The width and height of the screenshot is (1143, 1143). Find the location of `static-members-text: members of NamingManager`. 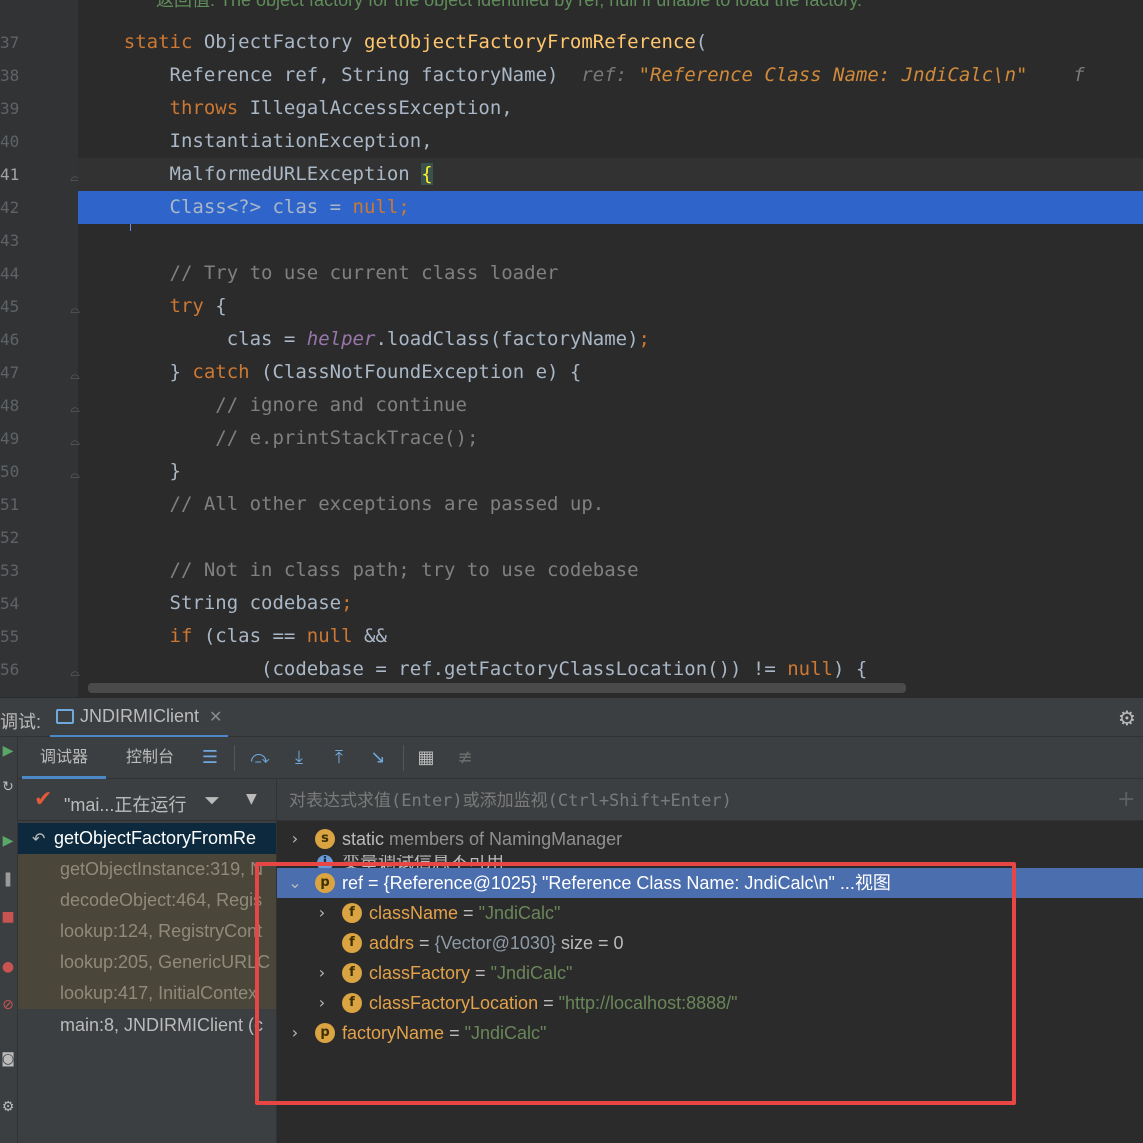

static-members-text: members of NamingManager is located at coordinates (506, 839).